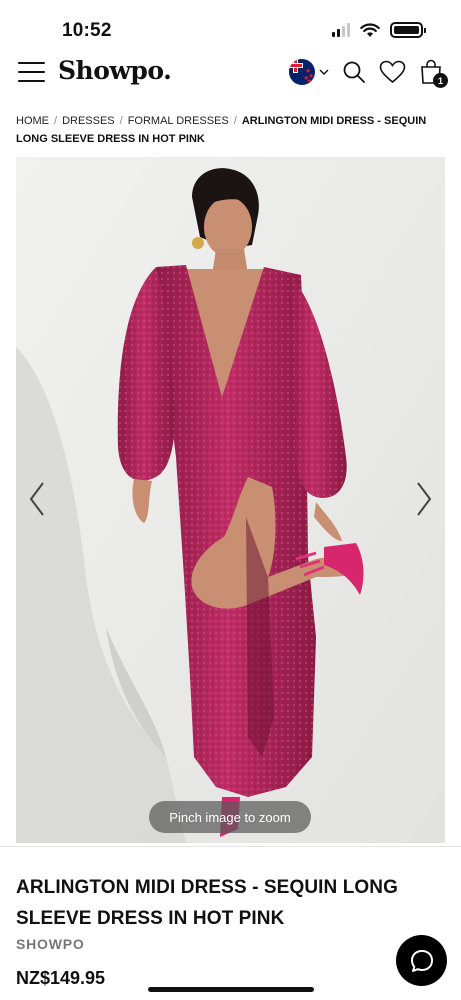 The height and width of the screenshot is (1000, 461). What do you see at coordinates (178, 121) in the screenshot?
I see `breadcrumb-formal-dresses: FORMAL DRESSES` at bounding box center [178, 121].